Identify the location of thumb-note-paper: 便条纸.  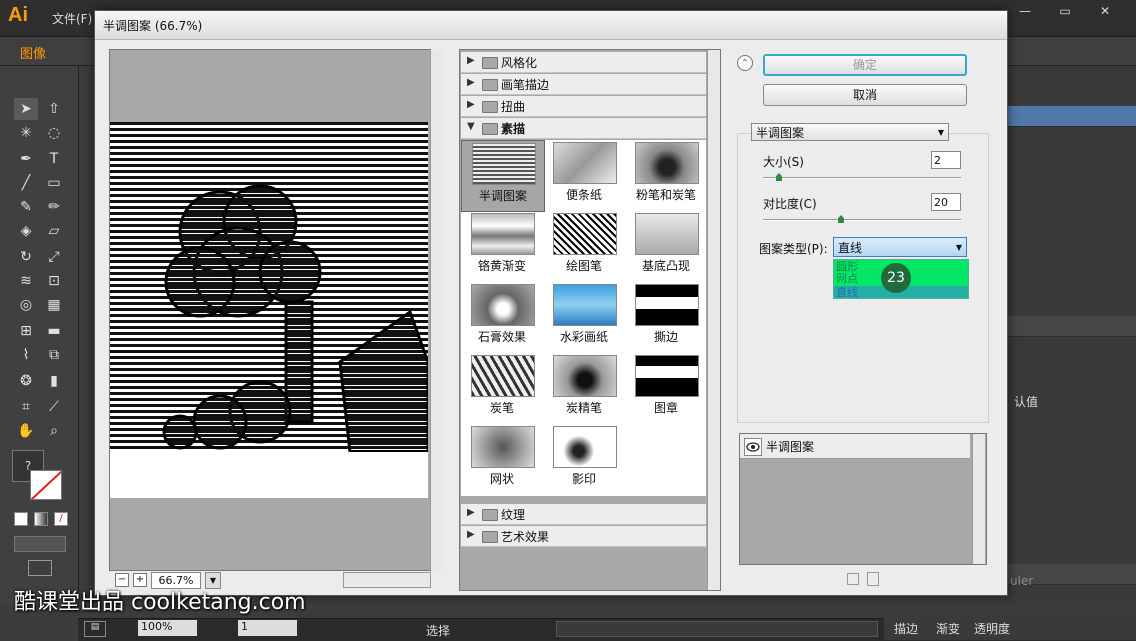
(584, 175).